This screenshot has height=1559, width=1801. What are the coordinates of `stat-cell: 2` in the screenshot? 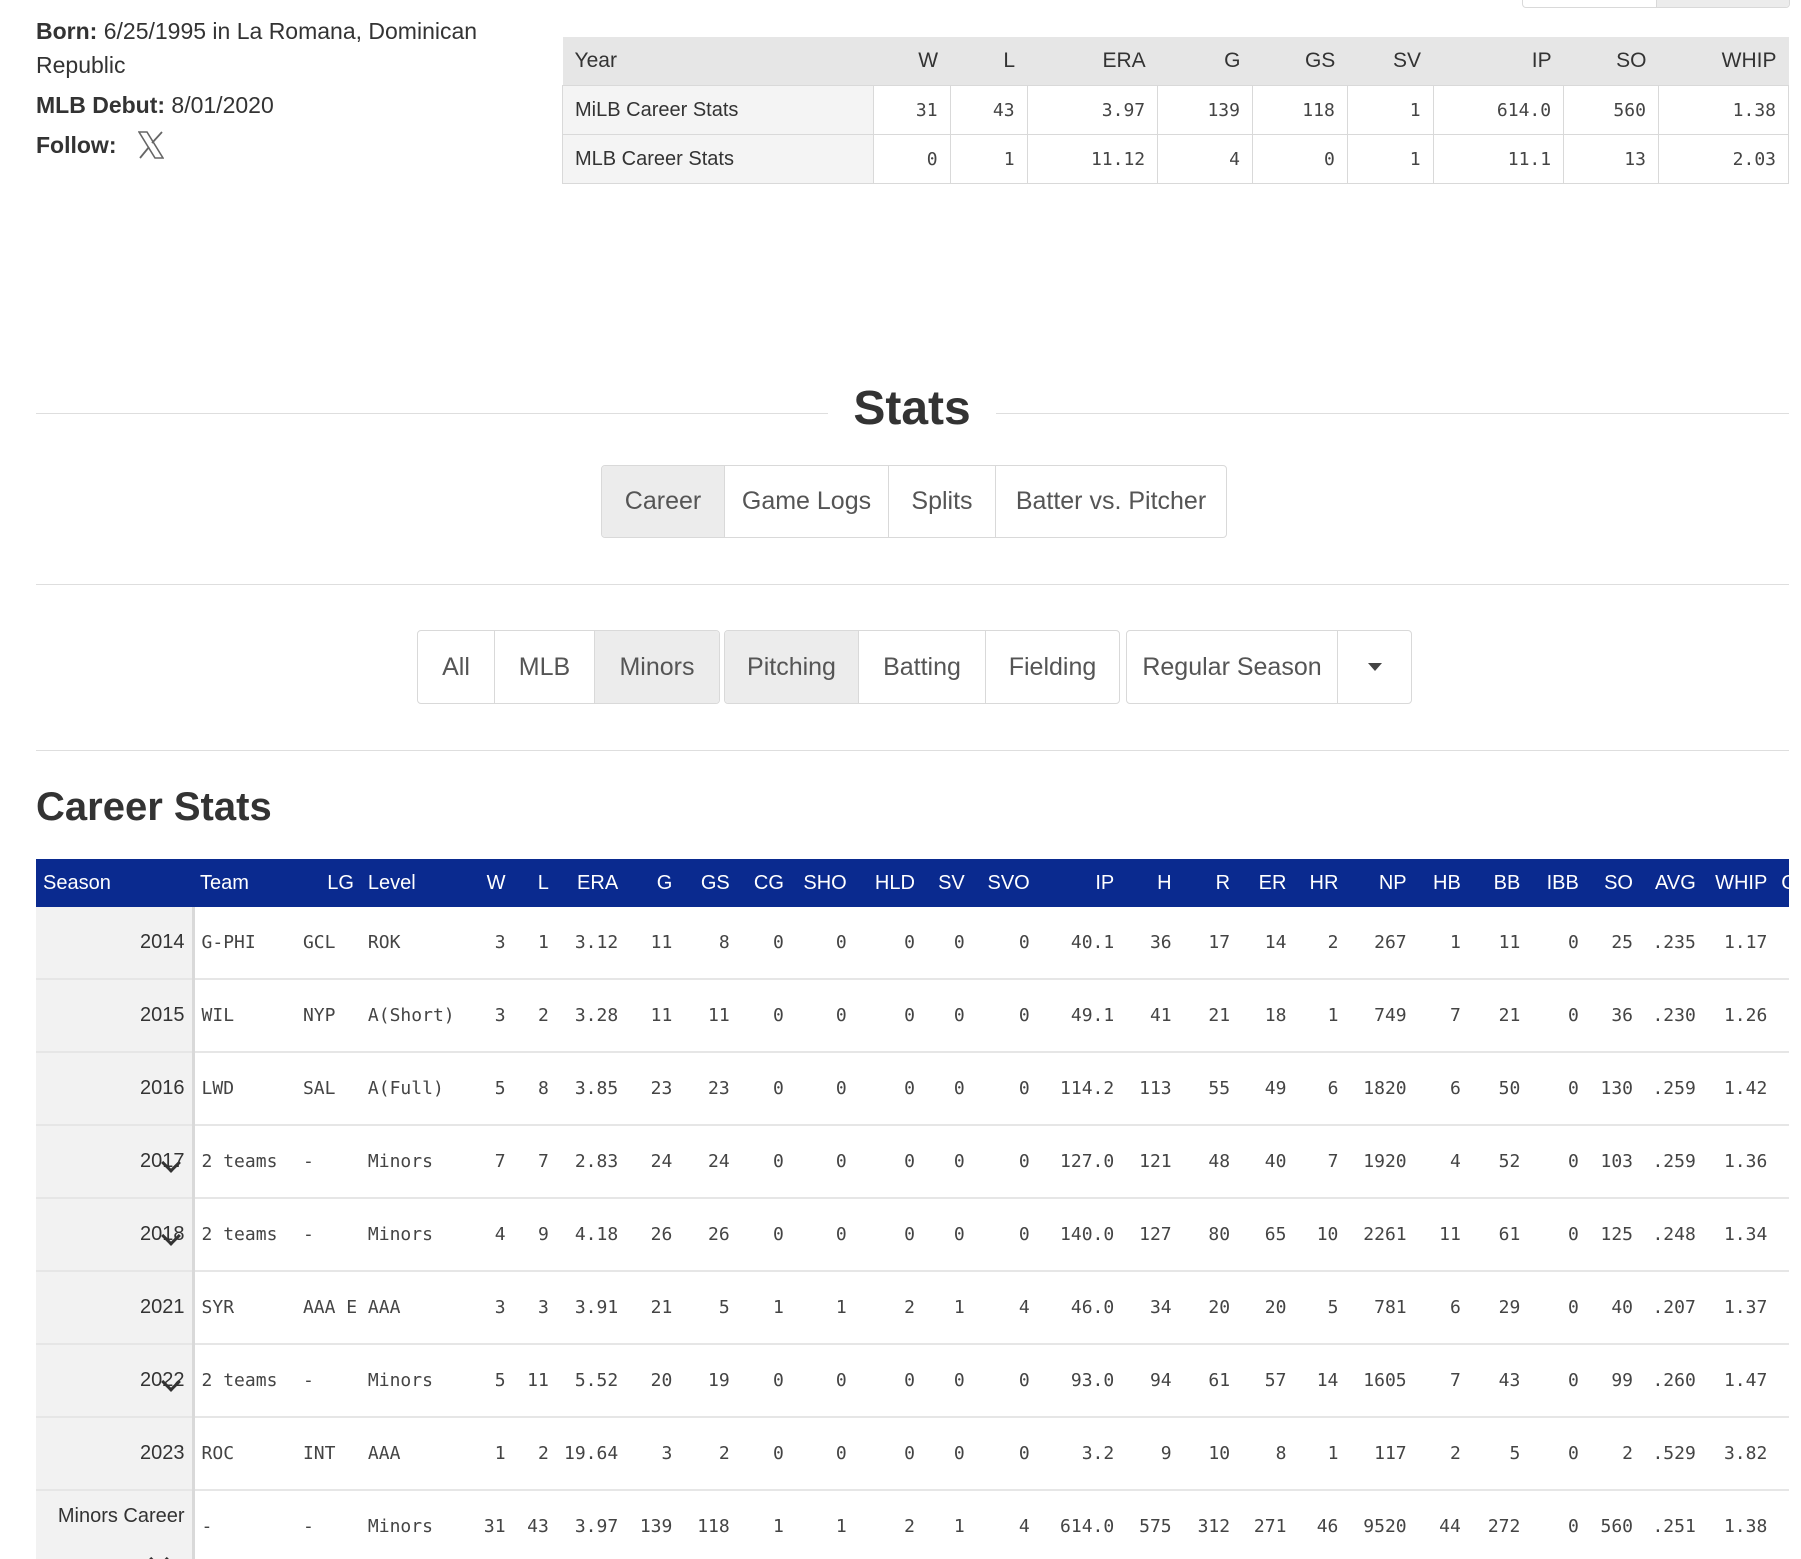 It's located at (708, 1454).